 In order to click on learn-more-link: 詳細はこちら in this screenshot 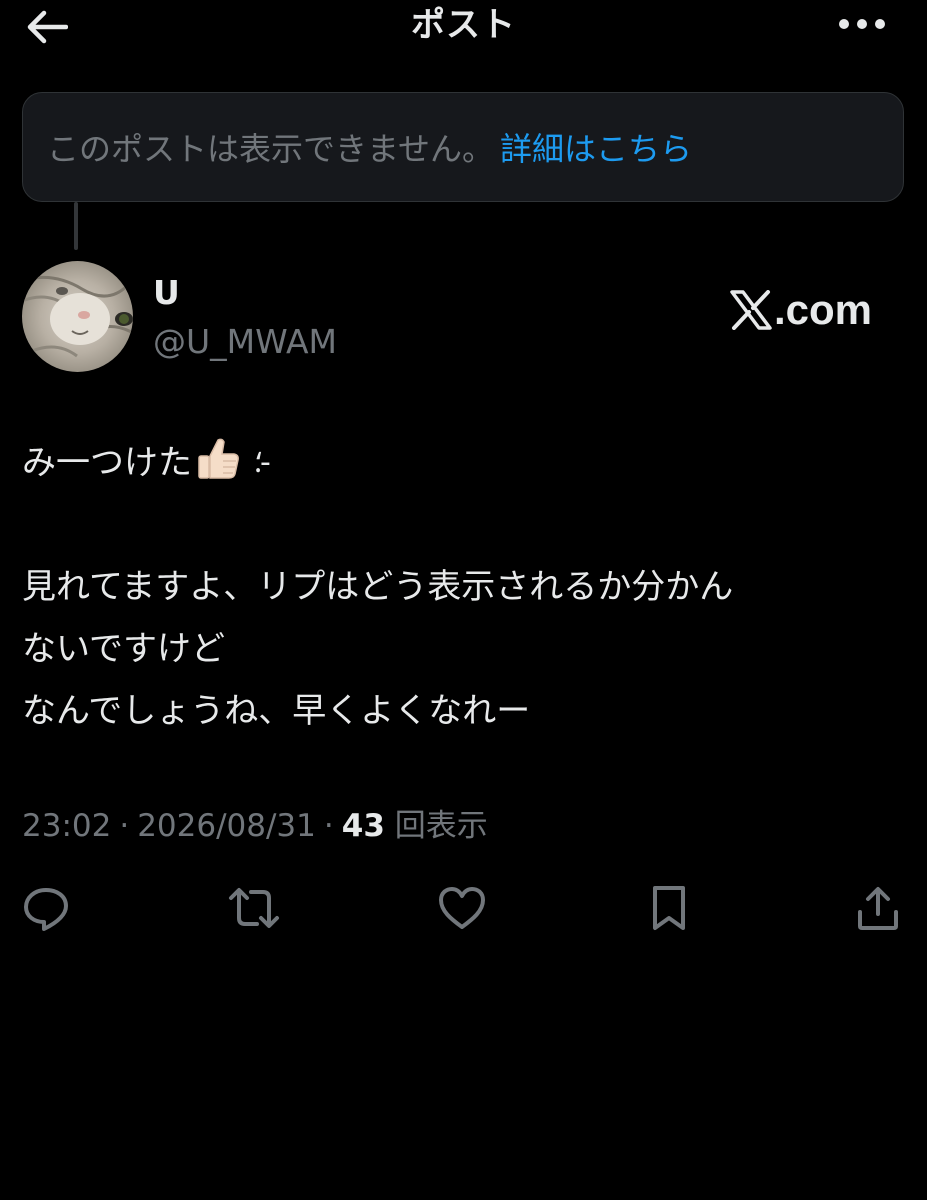, I will do `click(596, 147)`.